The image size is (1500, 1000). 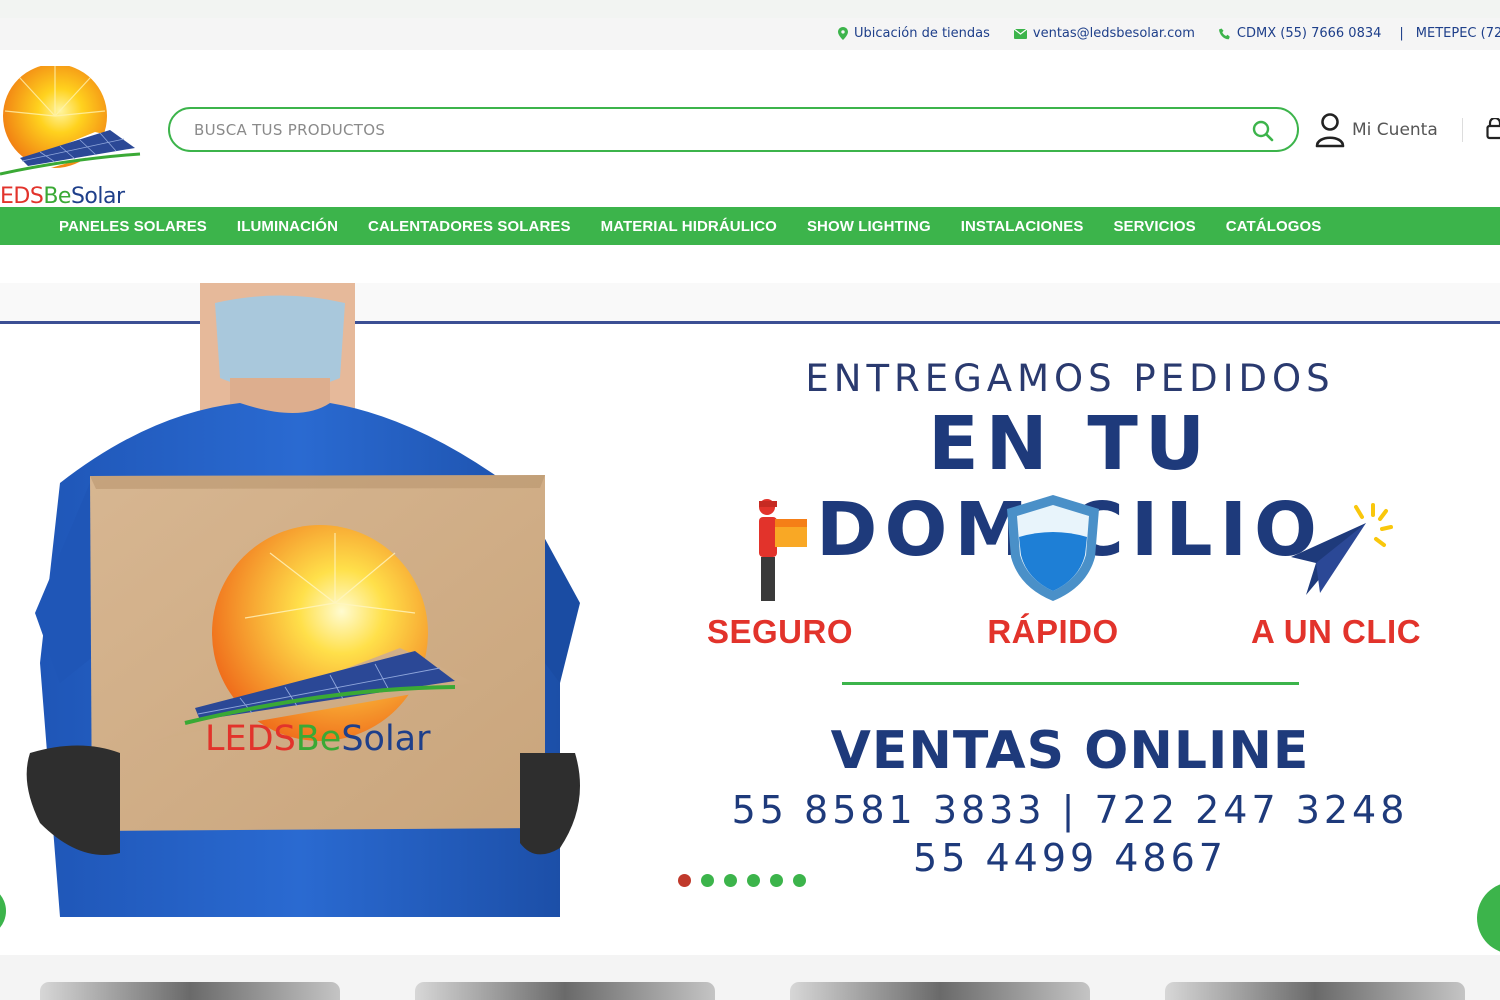 What do you see at coordinates (97, 196) in the screenshot?
I see `logo-text-solar: Solar` at bounding box center [97, 196].